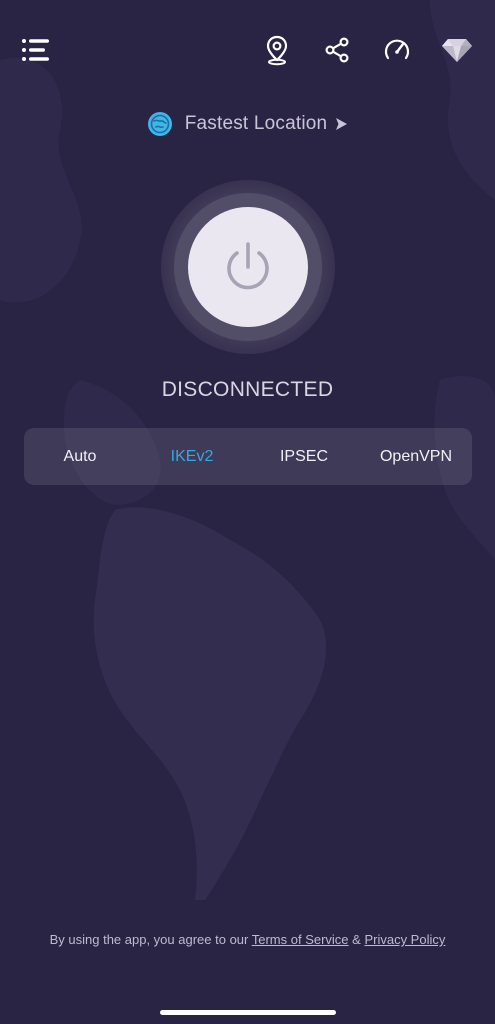 The image size is (495, 1024). Describe the element at coordinates (247, 389) in the screenshot. I see `connection-status: DISCONNECTED` at that location.